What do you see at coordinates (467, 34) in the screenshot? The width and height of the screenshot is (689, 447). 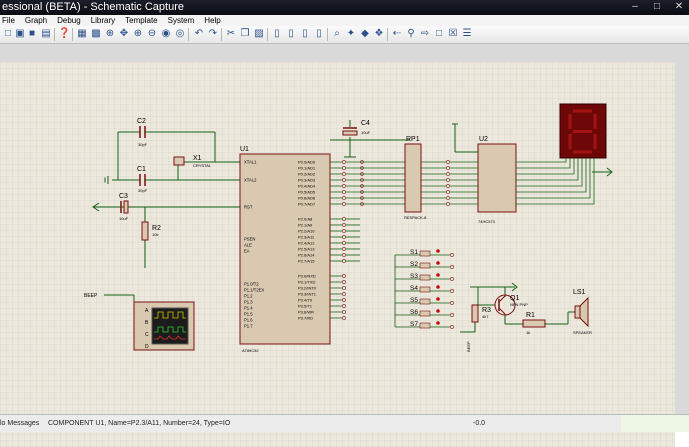 I see `netlist-icon: ☰` at bounding box center [467, 34].